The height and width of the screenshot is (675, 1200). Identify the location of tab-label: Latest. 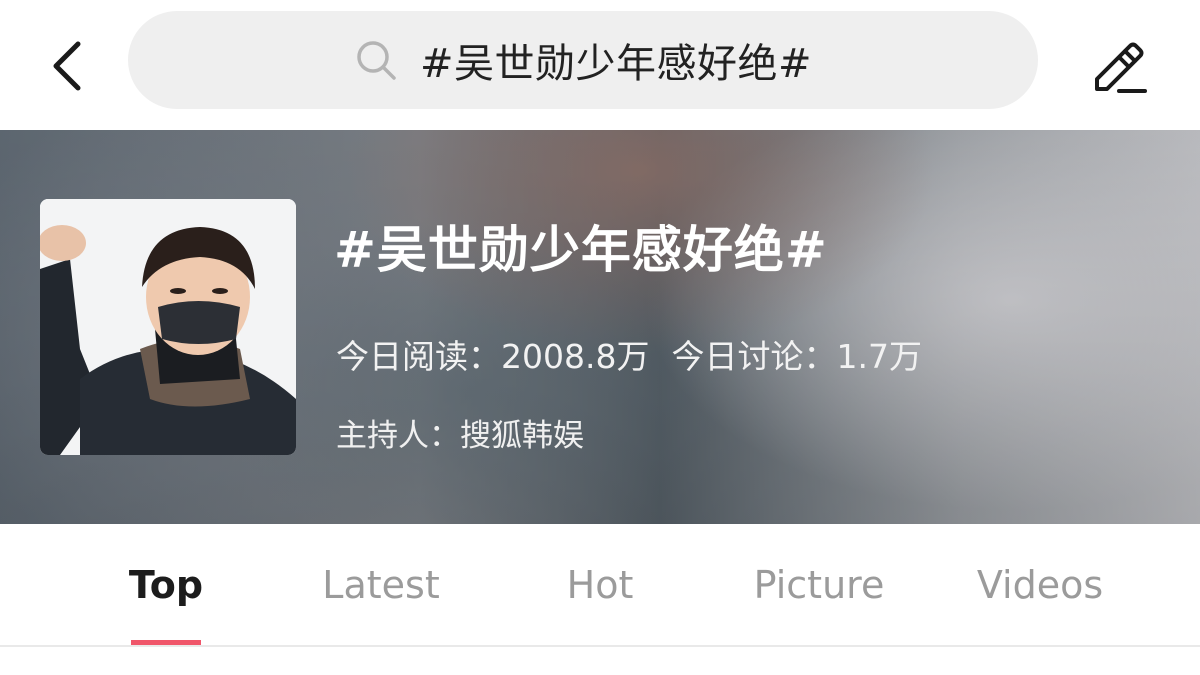
(381, 585).